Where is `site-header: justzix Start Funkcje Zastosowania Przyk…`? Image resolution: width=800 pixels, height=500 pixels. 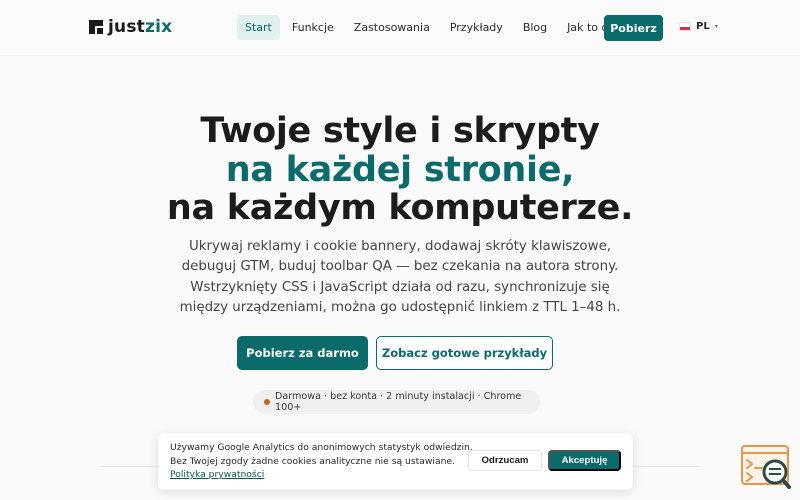 site-header: justzix Start Funkcje Zastosowania Przyk… is located at coordinates (400, 28).